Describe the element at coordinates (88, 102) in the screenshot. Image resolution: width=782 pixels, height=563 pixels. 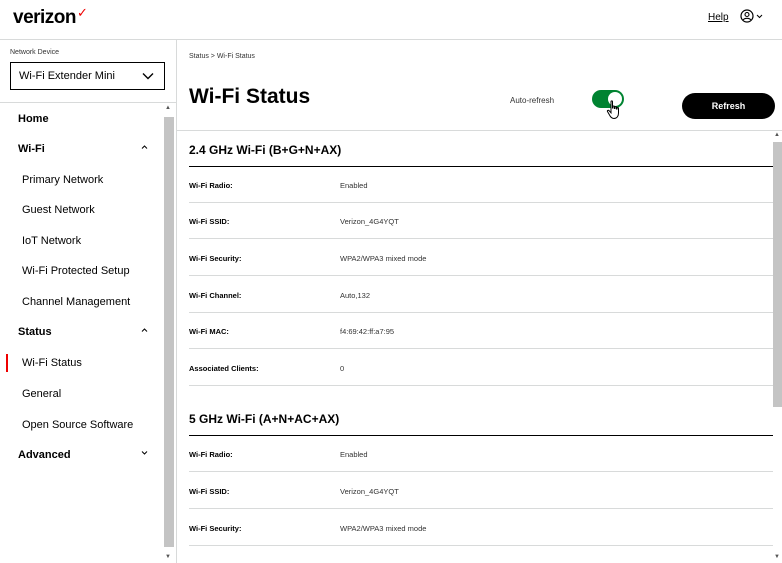
I see `sidebar-divider` at that location.